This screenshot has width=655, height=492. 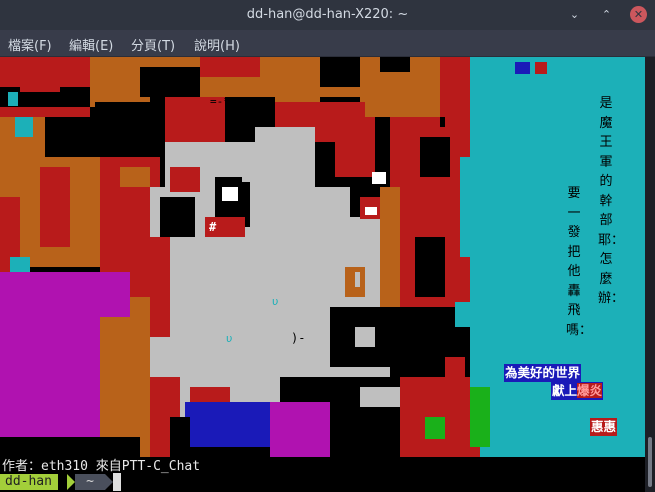 What do you see at coordinates (543, 373) in the screenshot?
I see `art-label-title: 為美好的世界` at bounding box center [543, 373].